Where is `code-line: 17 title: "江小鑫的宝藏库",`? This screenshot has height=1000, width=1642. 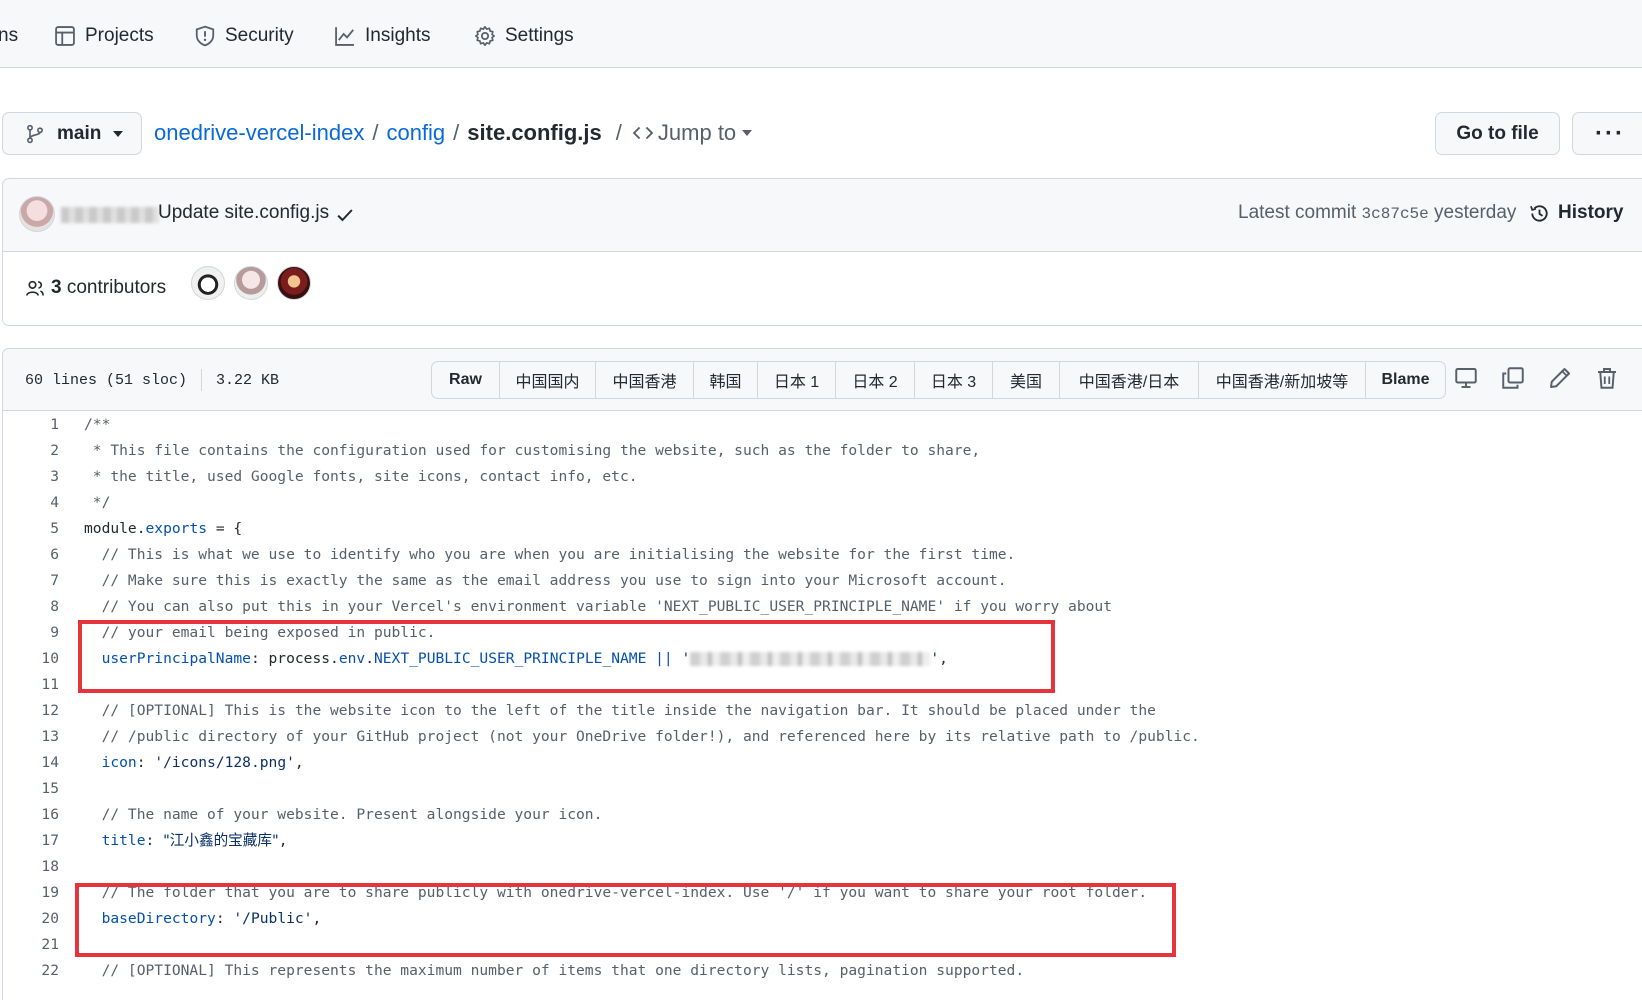
code-line: 17 title: "江小鑫的宝藏库", is located at coordinates (822, 840).